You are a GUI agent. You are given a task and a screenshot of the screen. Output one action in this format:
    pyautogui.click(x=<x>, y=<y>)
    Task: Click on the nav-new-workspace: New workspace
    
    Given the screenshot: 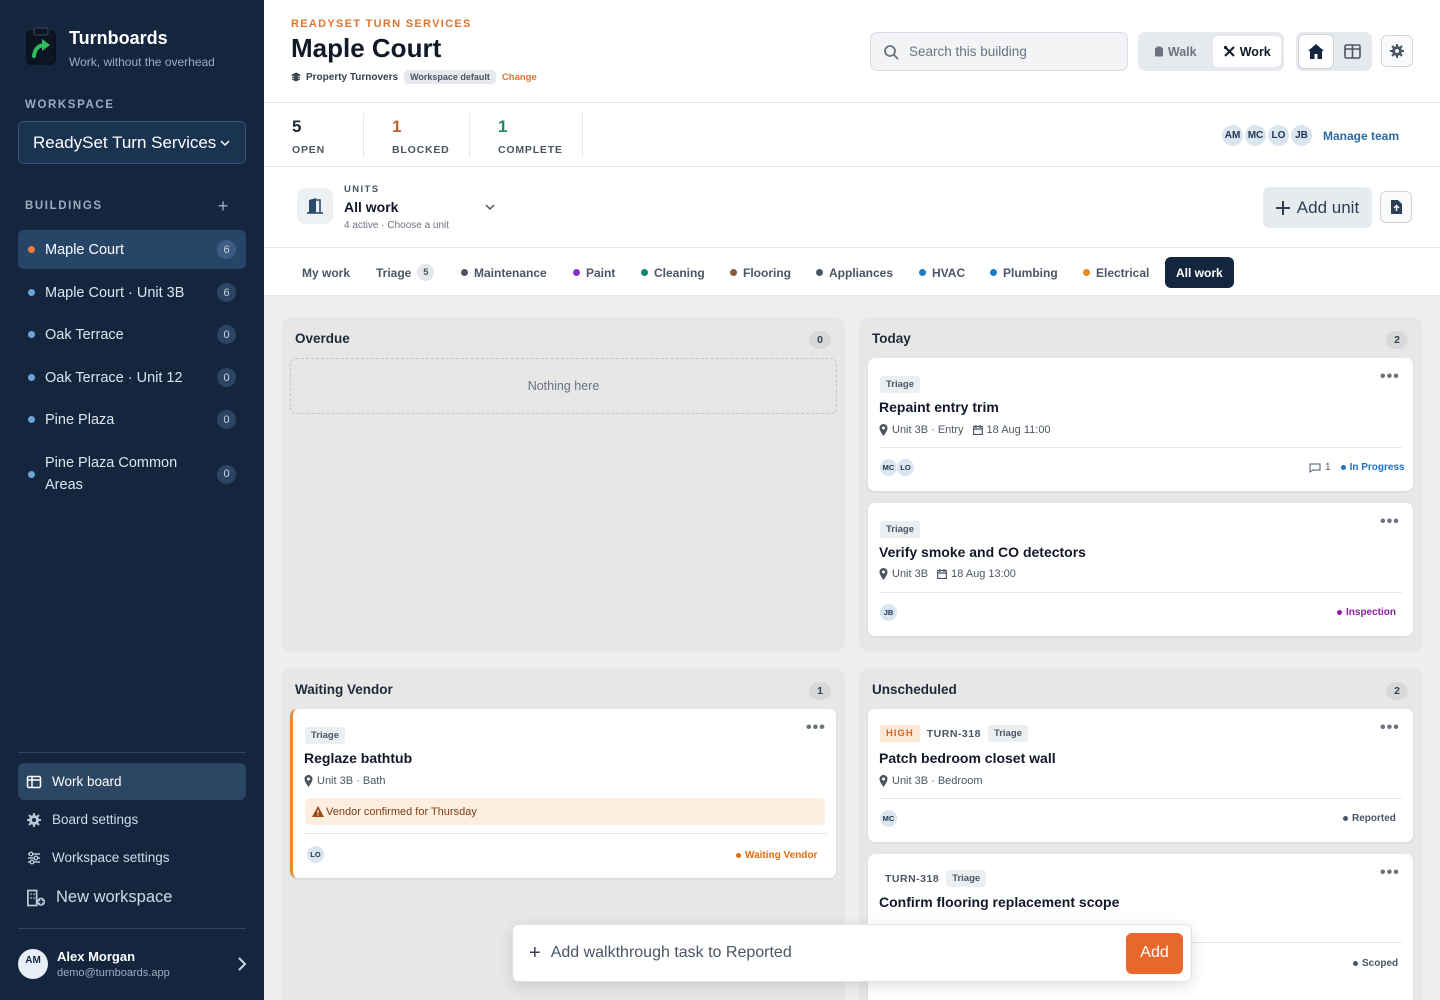 What is the action you would take?
    pyautogui.click(x=132, y=897)
    